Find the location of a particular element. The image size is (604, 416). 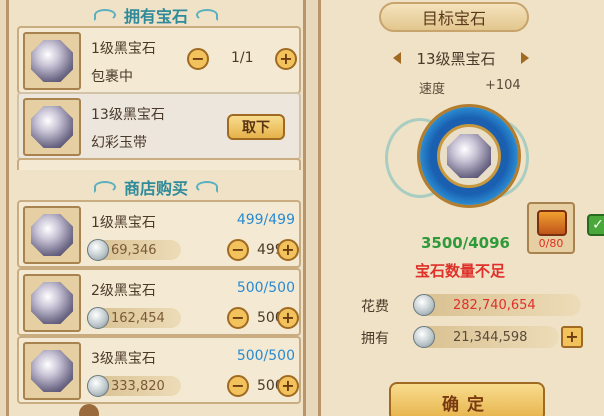

owned-title-text: 拥有宝石 is located at coordinates (155, 16).